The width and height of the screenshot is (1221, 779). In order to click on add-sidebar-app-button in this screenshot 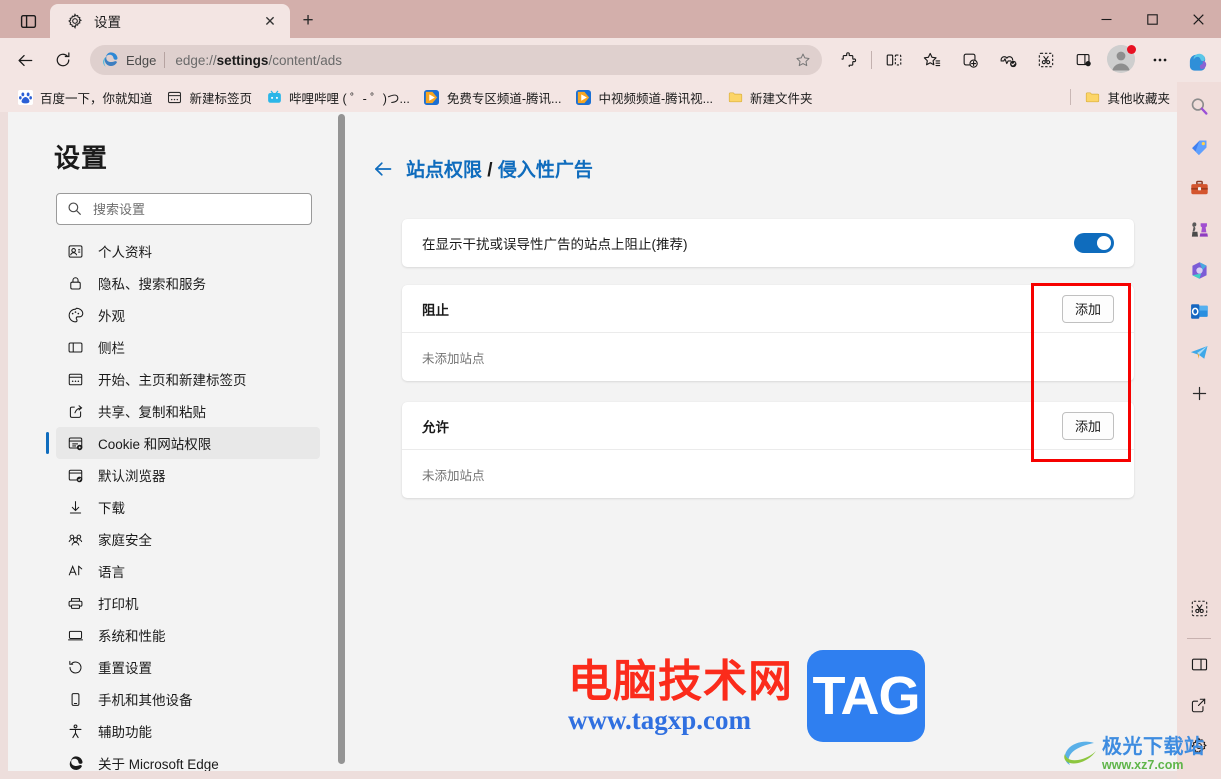, I will do `click(1199, 393)`.